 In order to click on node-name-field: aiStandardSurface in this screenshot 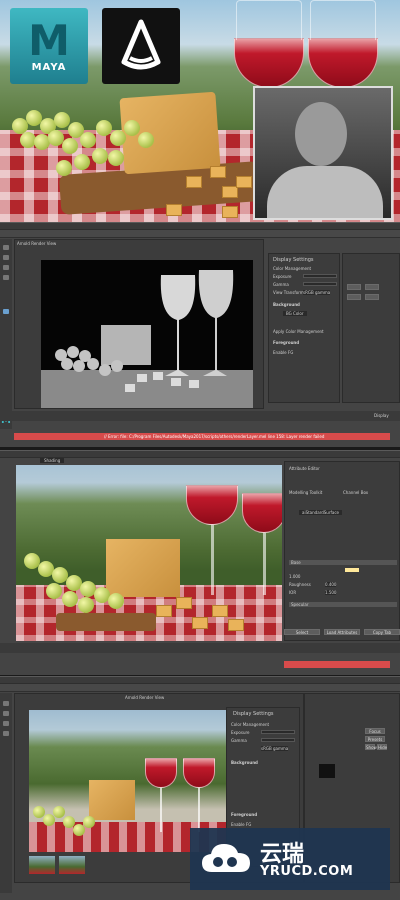, I will do `click(320, 512)`.